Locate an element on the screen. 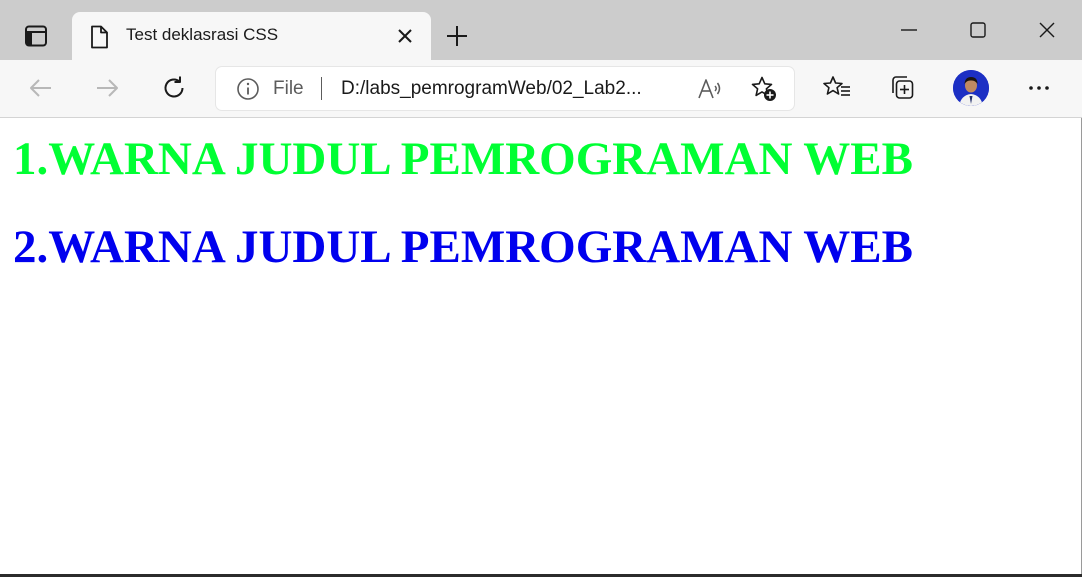 The height and width of the screenshot is (577, 1082). close-tab-button is located at coordinates (405, 36).